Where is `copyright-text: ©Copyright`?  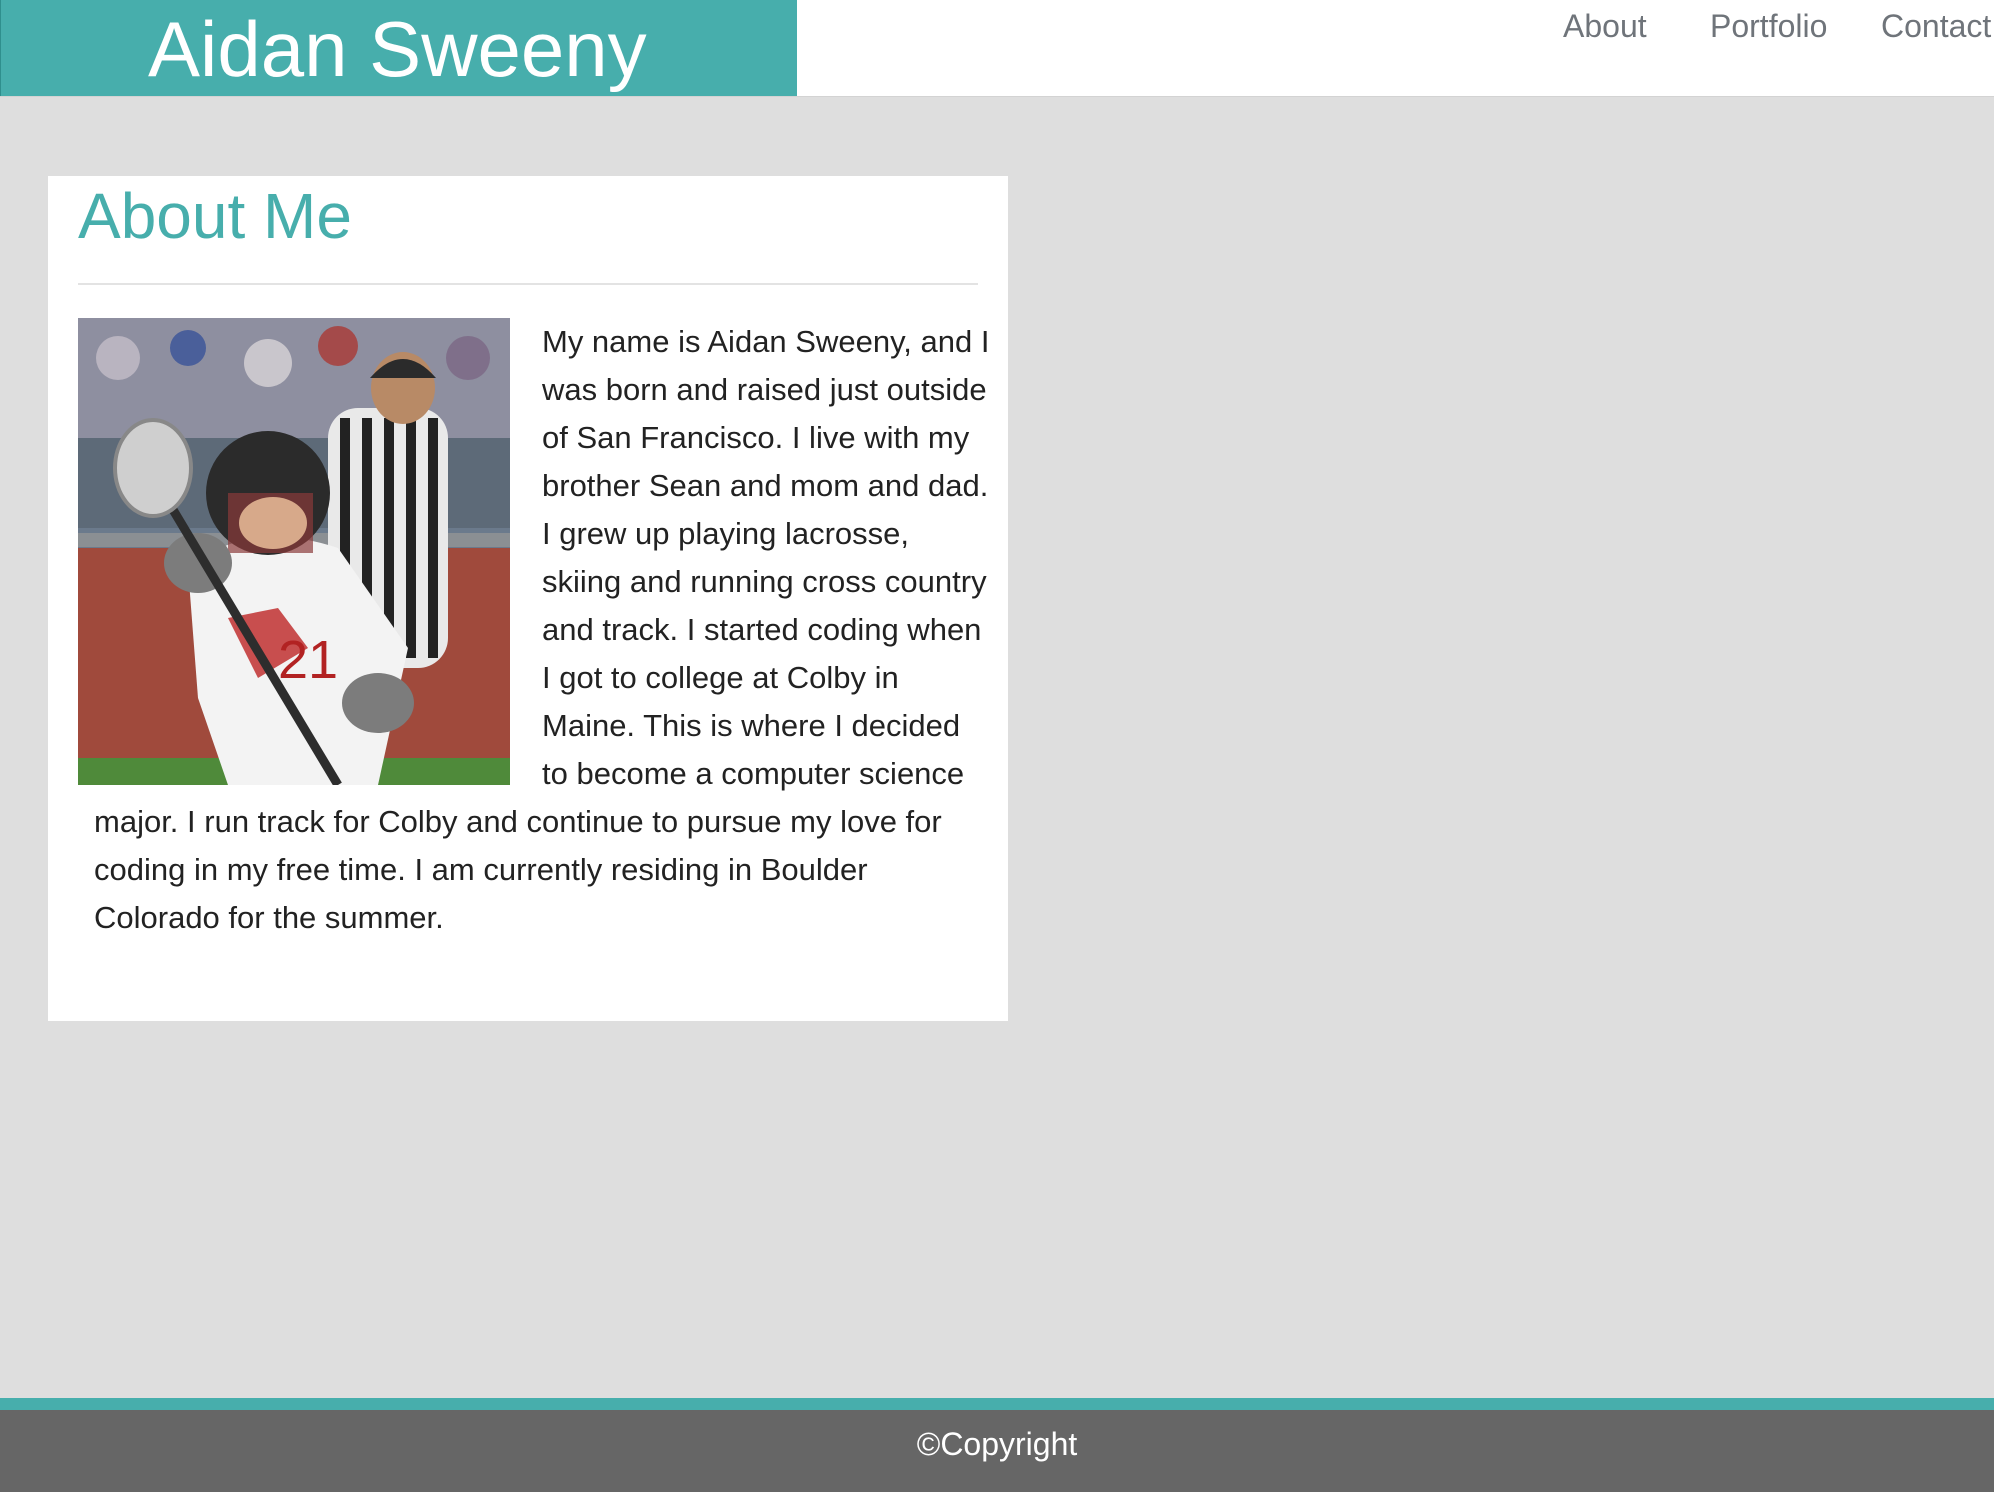
copyright-text: ©Copyright is located at coordinates (997, 1444).